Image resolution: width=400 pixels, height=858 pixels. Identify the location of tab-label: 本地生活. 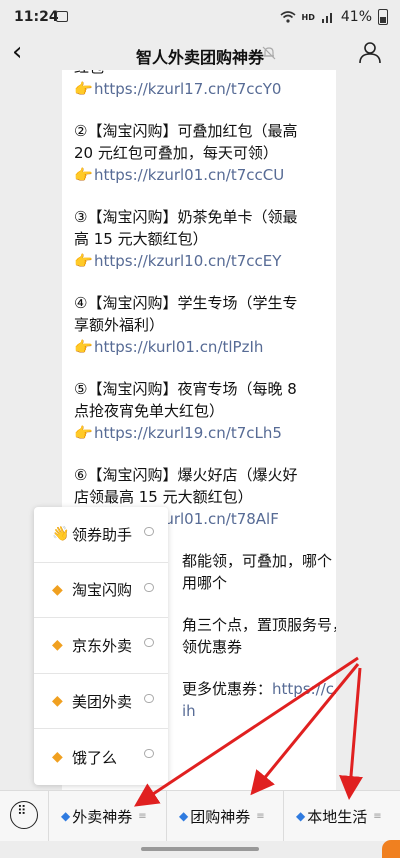
(337, 816).